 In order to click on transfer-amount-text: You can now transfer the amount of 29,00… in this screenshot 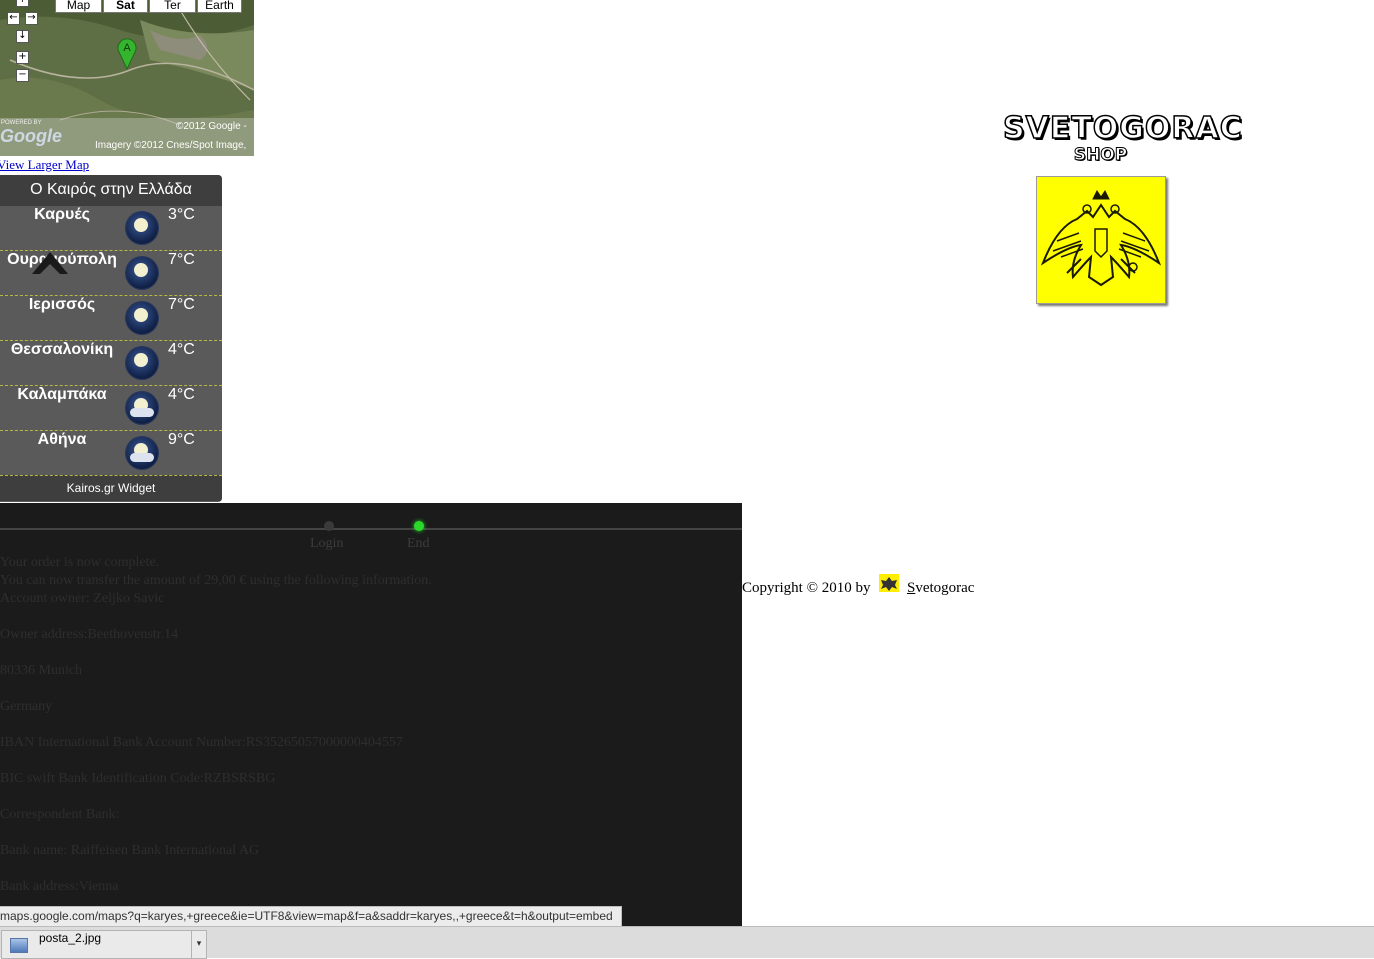, I will do `click(216, 580)`.